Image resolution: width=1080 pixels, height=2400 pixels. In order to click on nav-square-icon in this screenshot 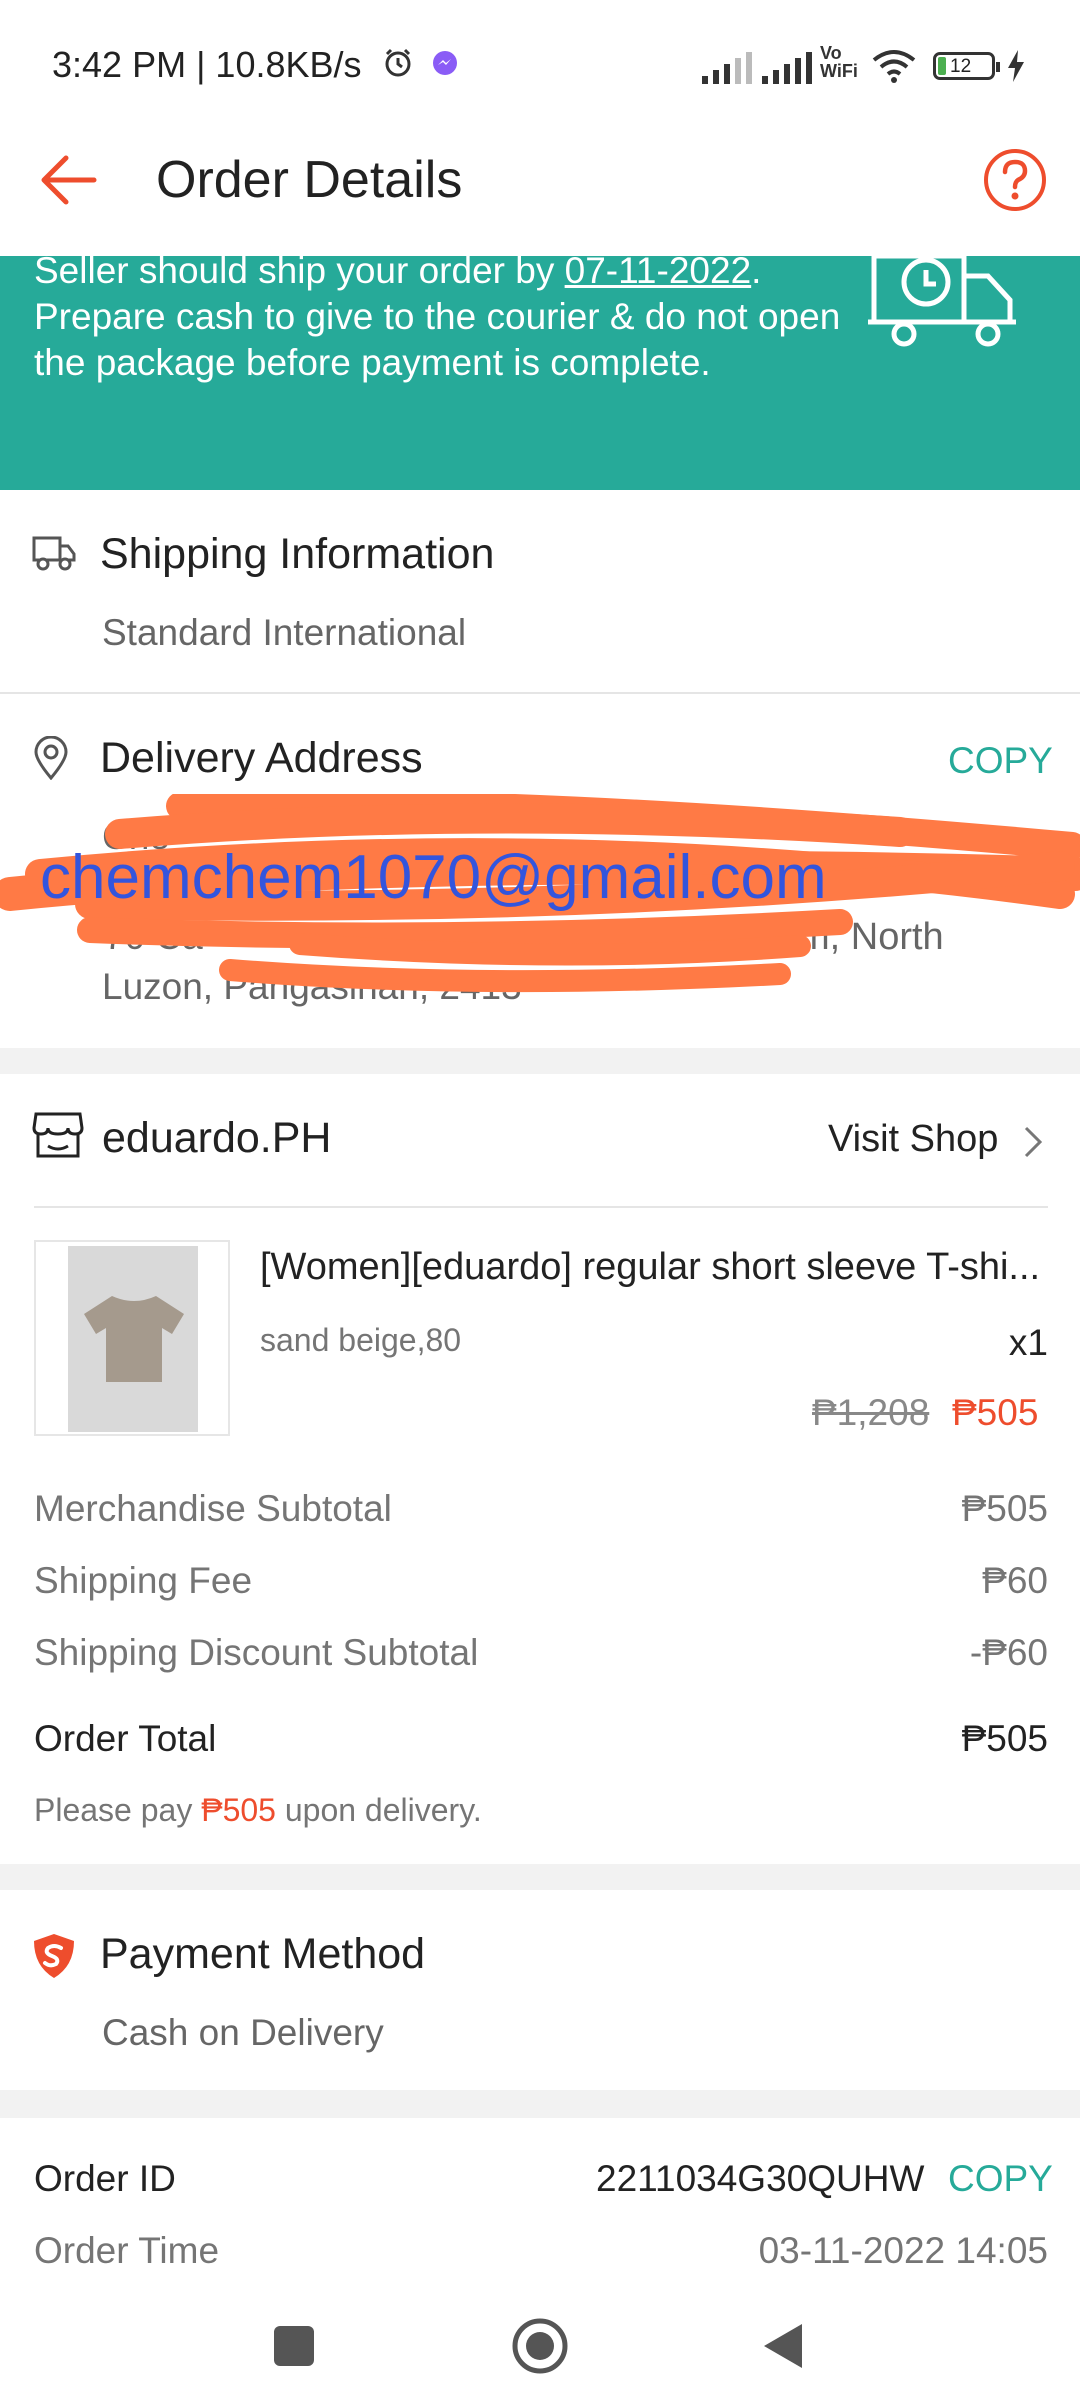, I will do `click(294, 2346)`.